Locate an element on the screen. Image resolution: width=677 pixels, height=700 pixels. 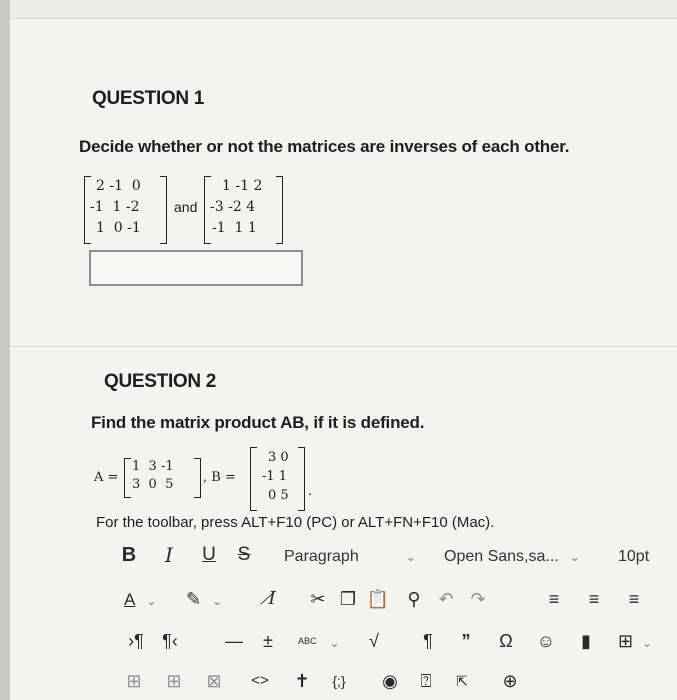
font-size-value: 10pt is located at coordinates (634, 556).